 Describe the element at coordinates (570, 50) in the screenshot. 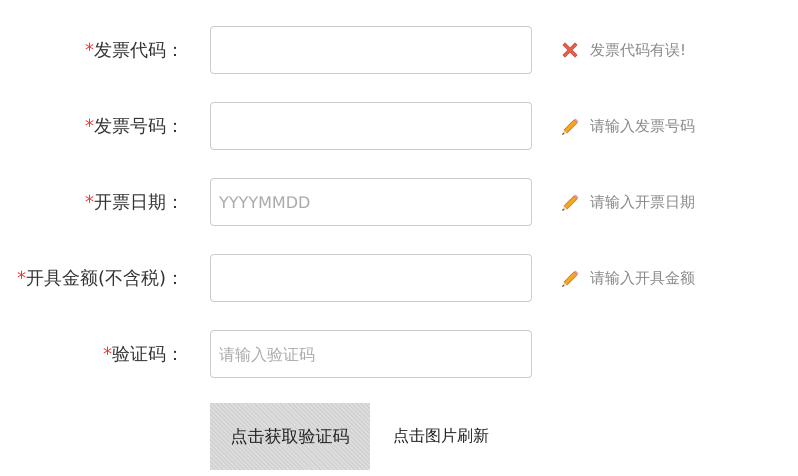

I see `error-icon` at that location.